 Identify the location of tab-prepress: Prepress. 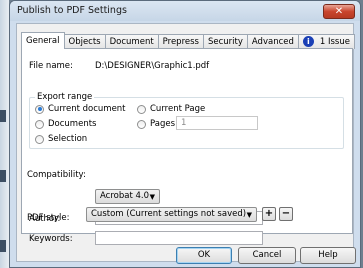
(180, 41).